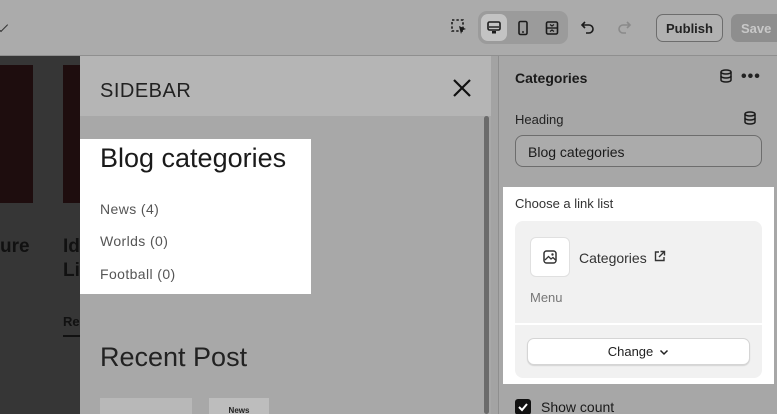 This screenshot has width=777, height=414. I want to click on mobile-icon, so click(523, 27).